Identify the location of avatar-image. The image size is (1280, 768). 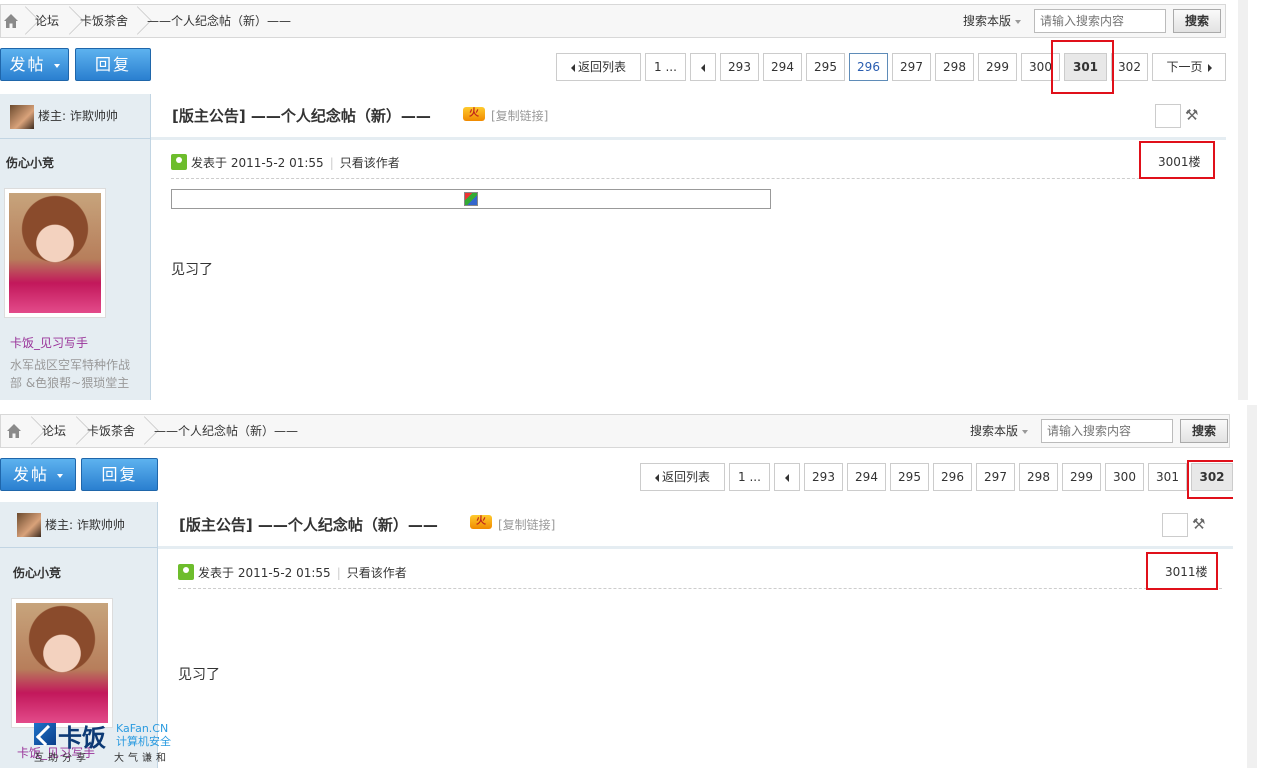
(55, 253).